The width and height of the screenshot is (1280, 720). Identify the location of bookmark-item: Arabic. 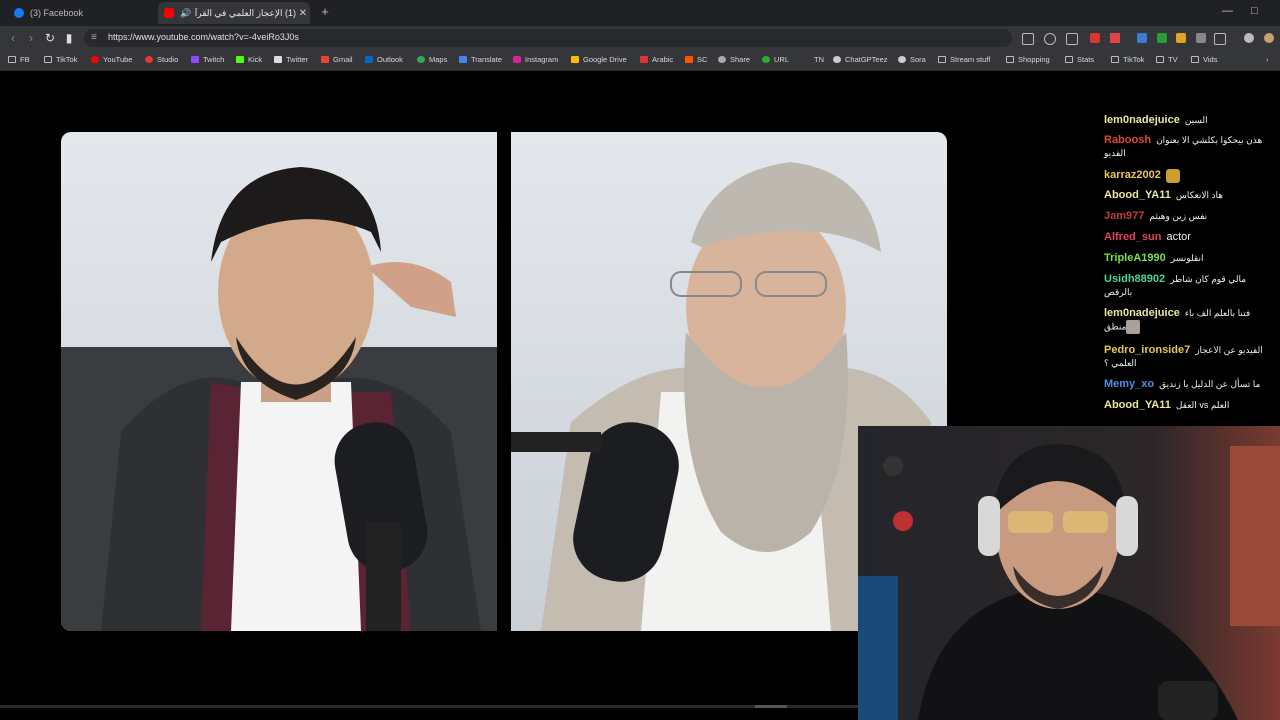
(656, 59).